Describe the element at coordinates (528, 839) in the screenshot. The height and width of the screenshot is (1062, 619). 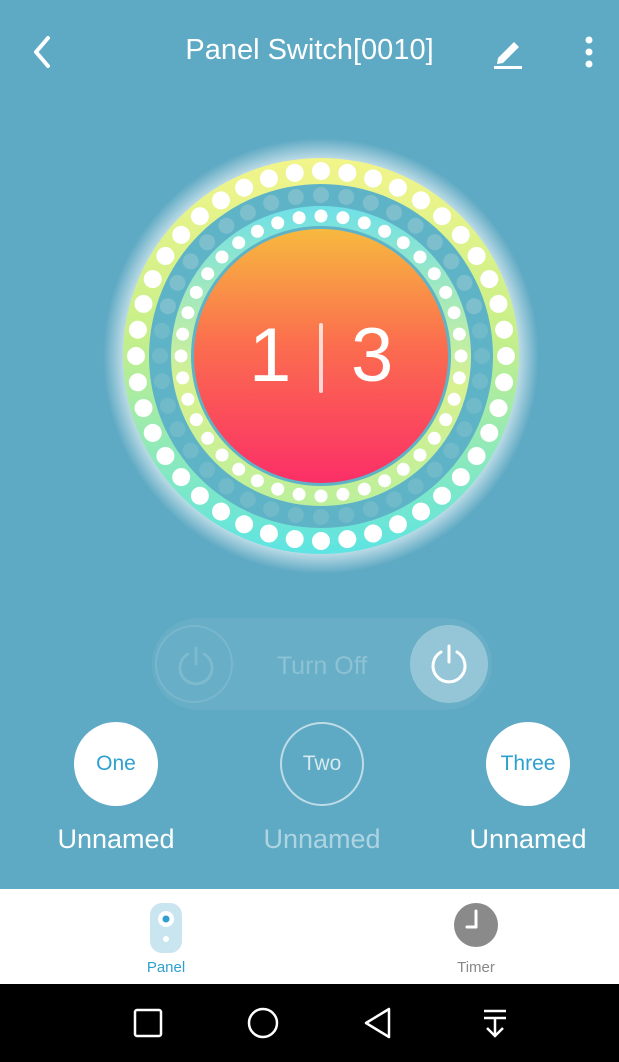
I see `switch-three-name: Unnamed` at that location.